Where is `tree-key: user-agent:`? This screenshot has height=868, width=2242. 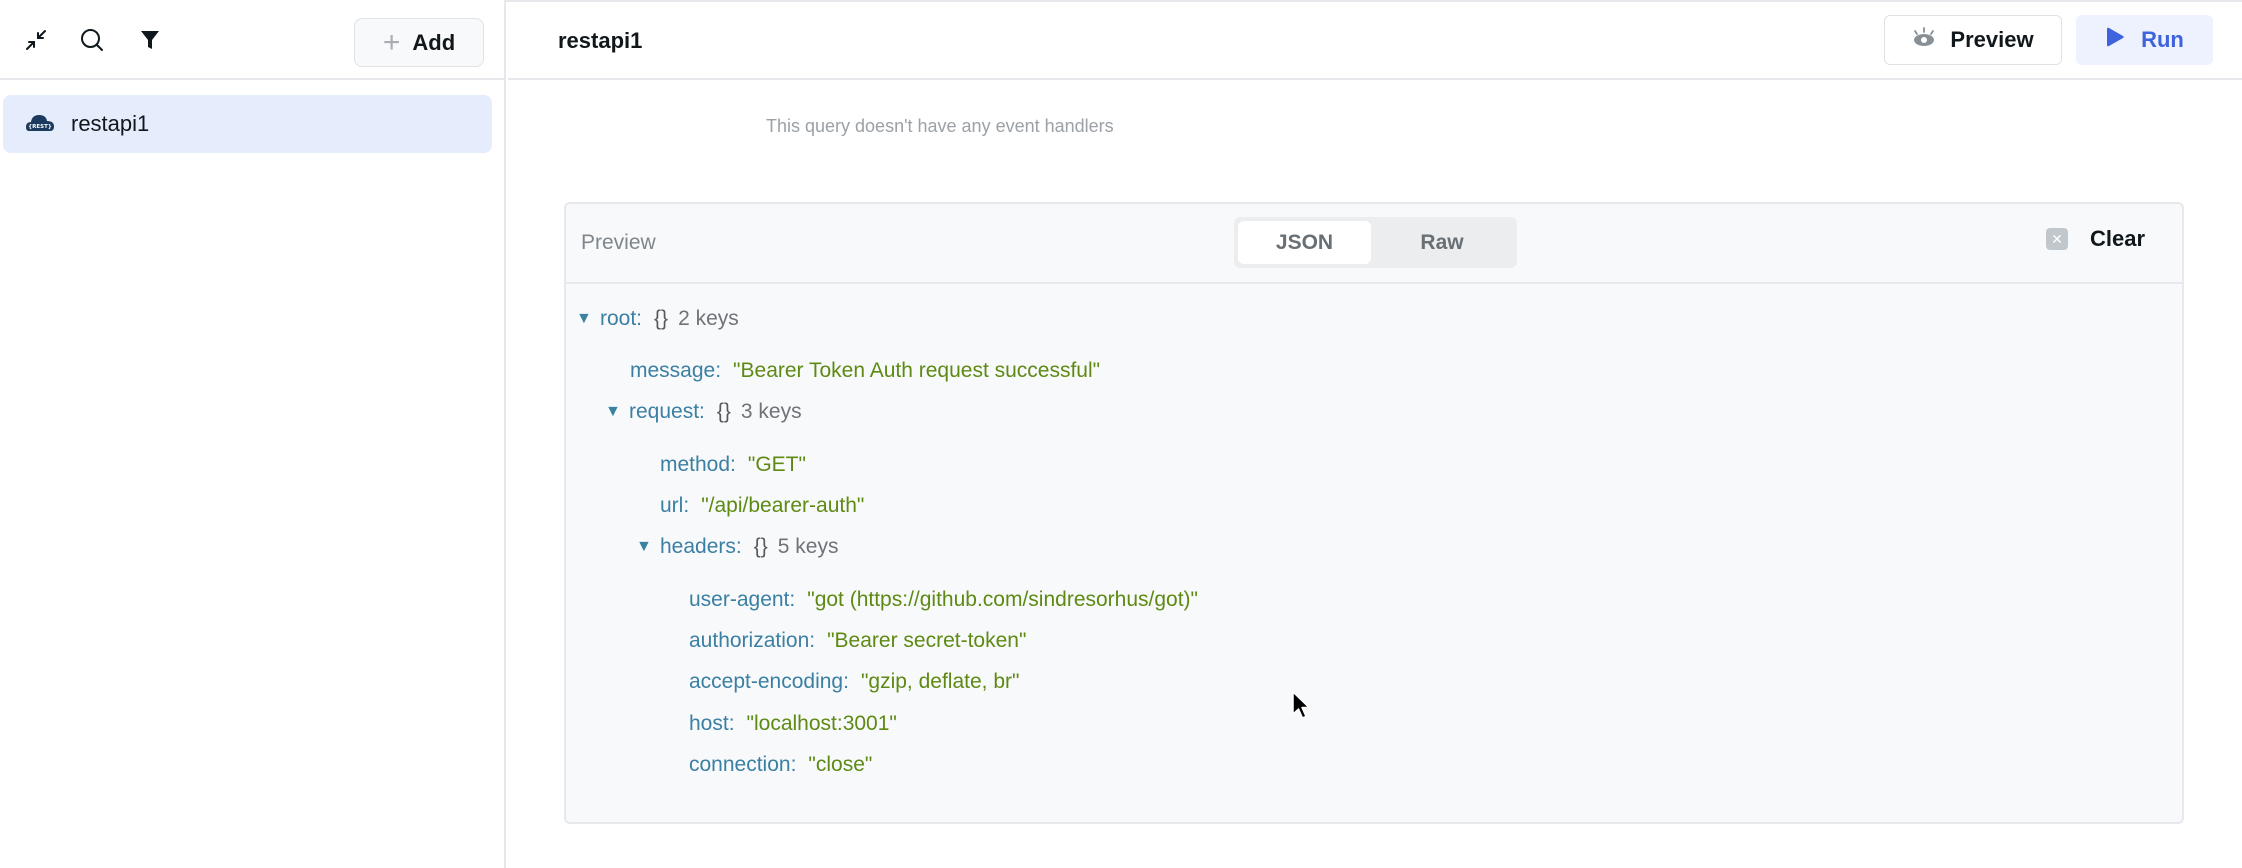
tree-key: user-agent: is located at coordinates (742, 599).